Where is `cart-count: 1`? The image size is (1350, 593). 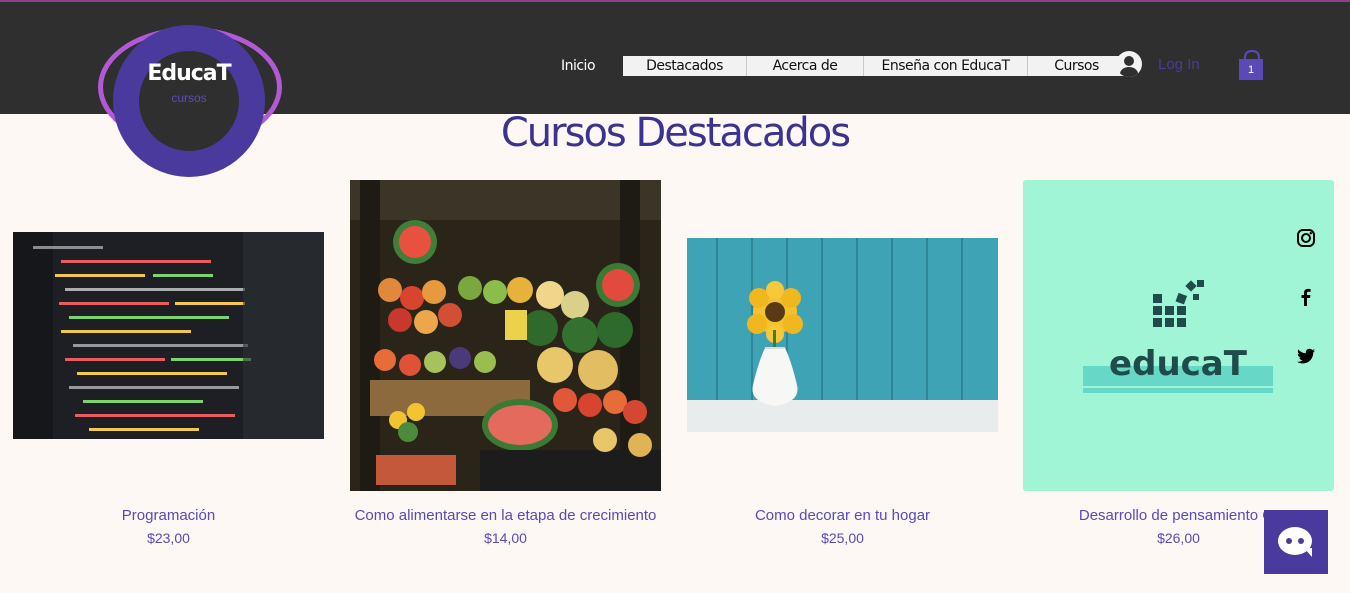
cart-count: 1 is located at coordinates (1251, 69).